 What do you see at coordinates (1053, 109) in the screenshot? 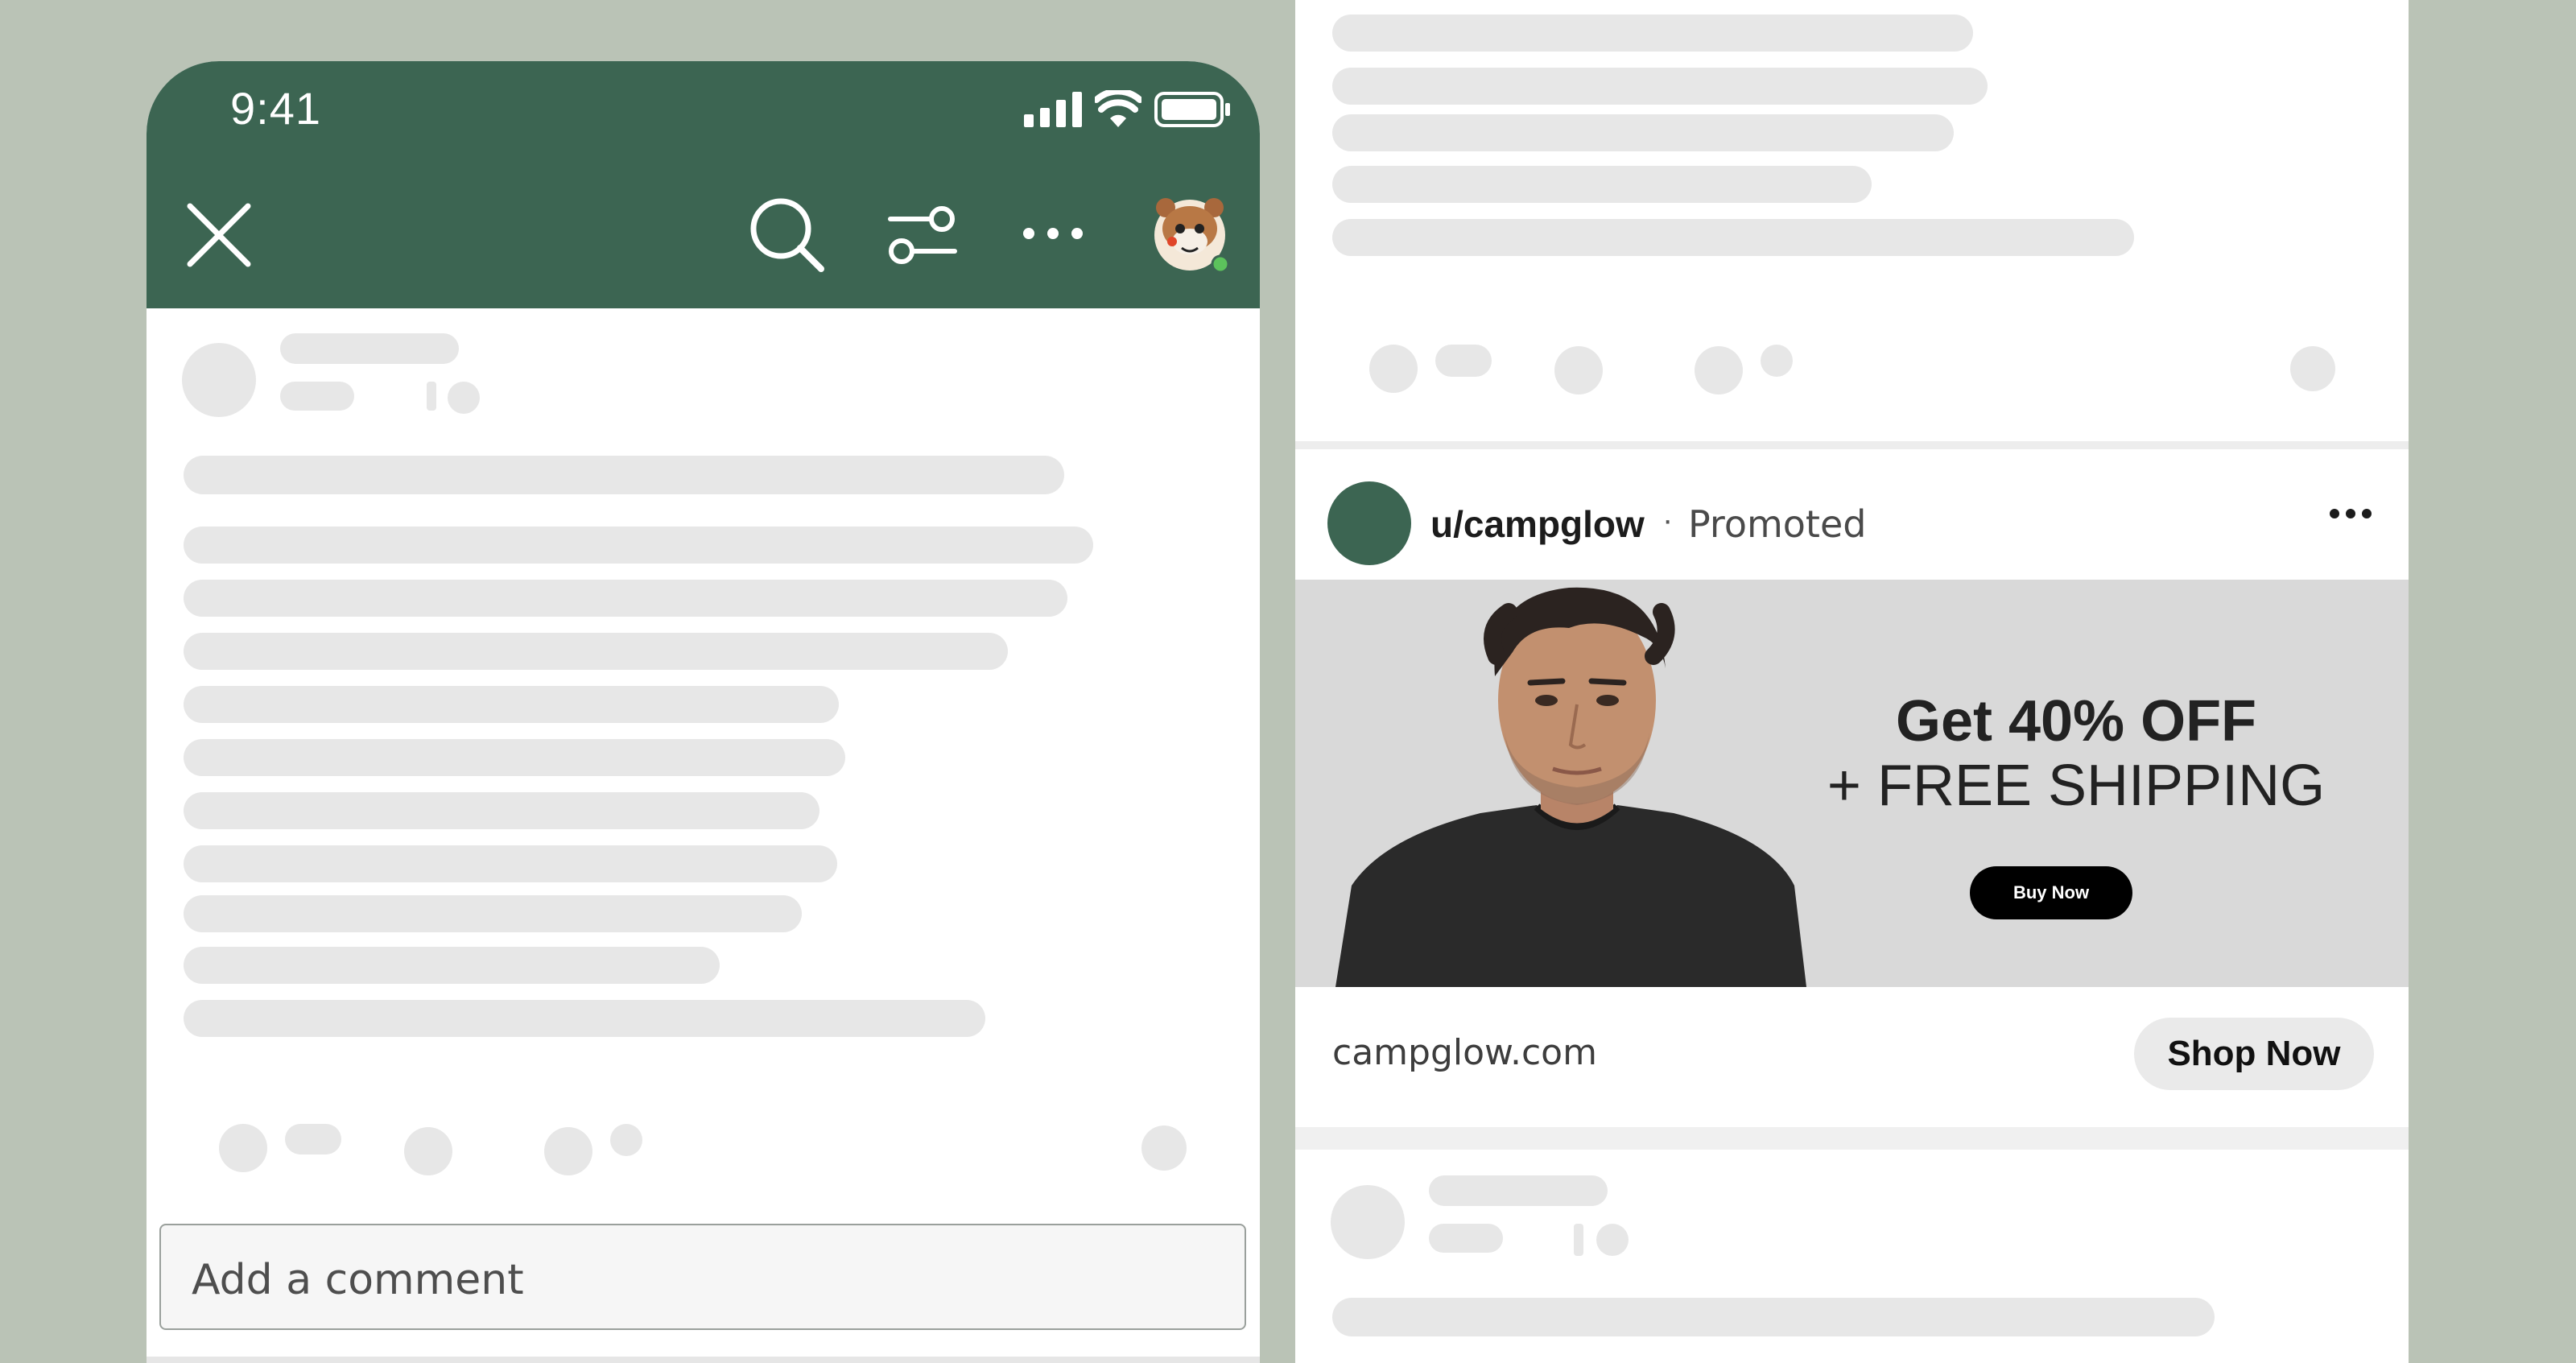
I see `signal-icon` at bounding box center [1053, 109].